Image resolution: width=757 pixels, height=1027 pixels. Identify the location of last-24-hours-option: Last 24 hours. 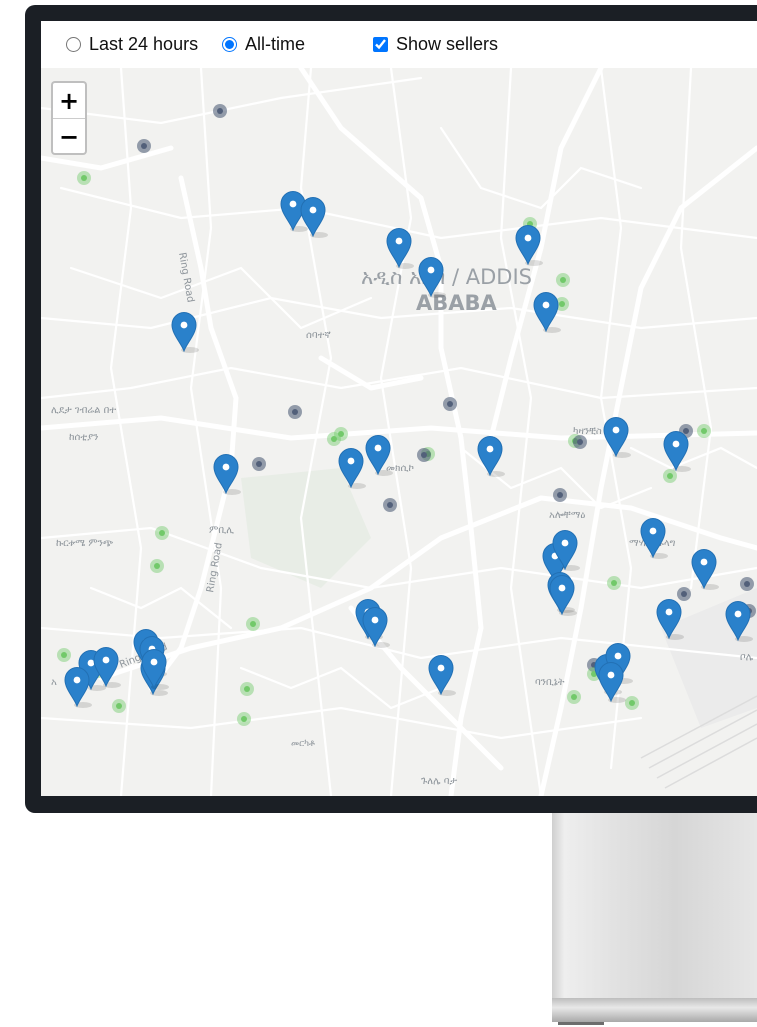
(132, 44).